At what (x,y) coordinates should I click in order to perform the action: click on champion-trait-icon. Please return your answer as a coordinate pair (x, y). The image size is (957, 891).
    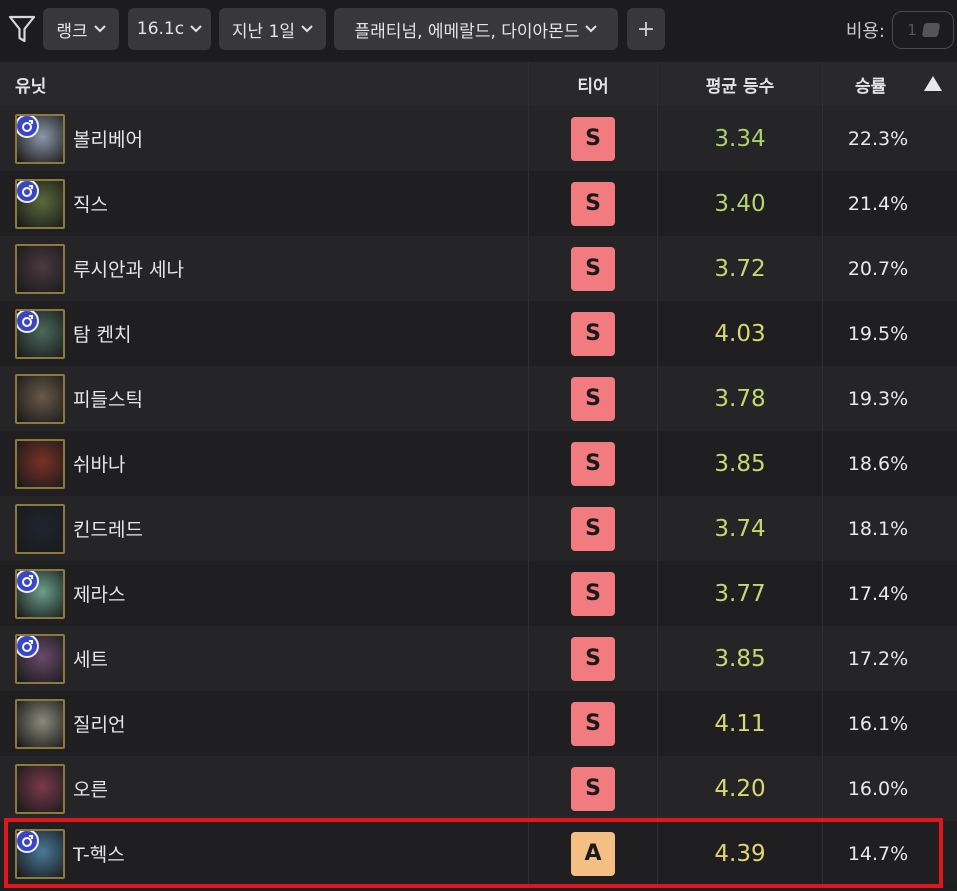
    Looking at the image, I should click on (28, 841).